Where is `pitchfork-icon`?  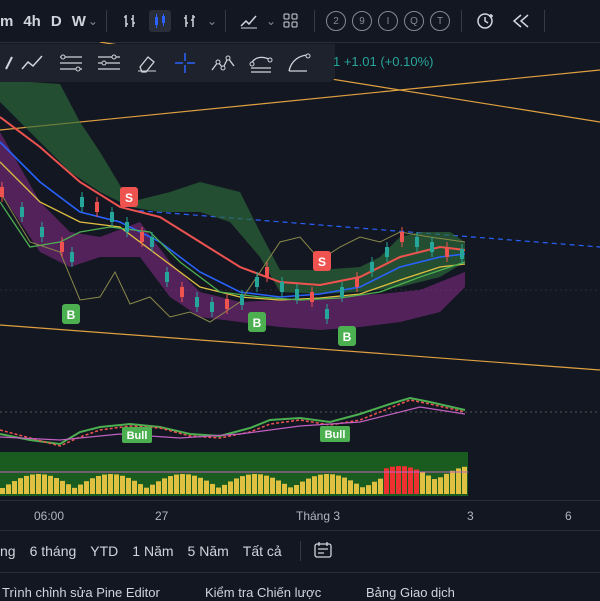 pitchfork-icon is located at coordinates (71, 63).